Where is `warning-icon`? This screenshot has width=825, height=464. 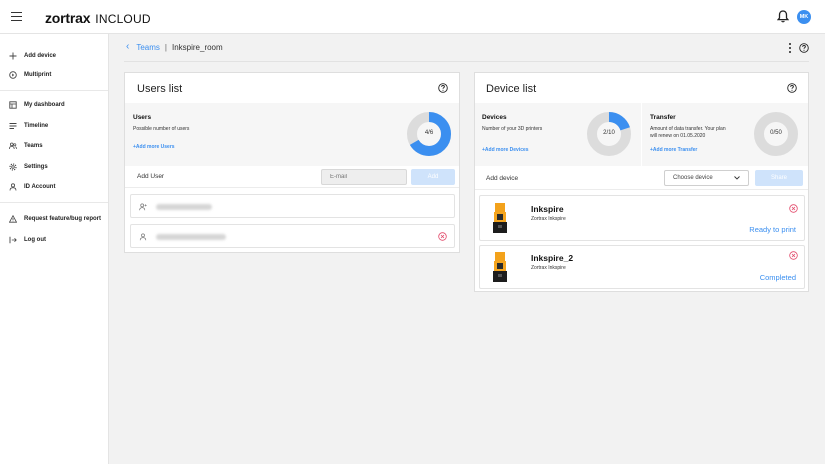 warning-icon is located at coordinates (12, 219).